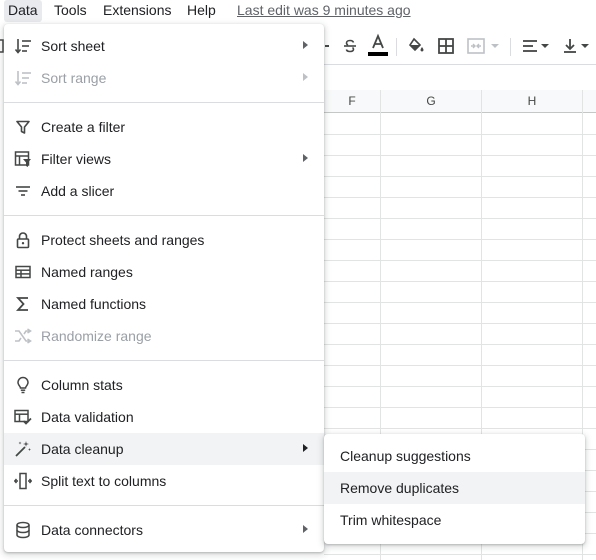 This screenshot has width=596, height=560. I want to click on split-columns-icon, so click(23, 481).